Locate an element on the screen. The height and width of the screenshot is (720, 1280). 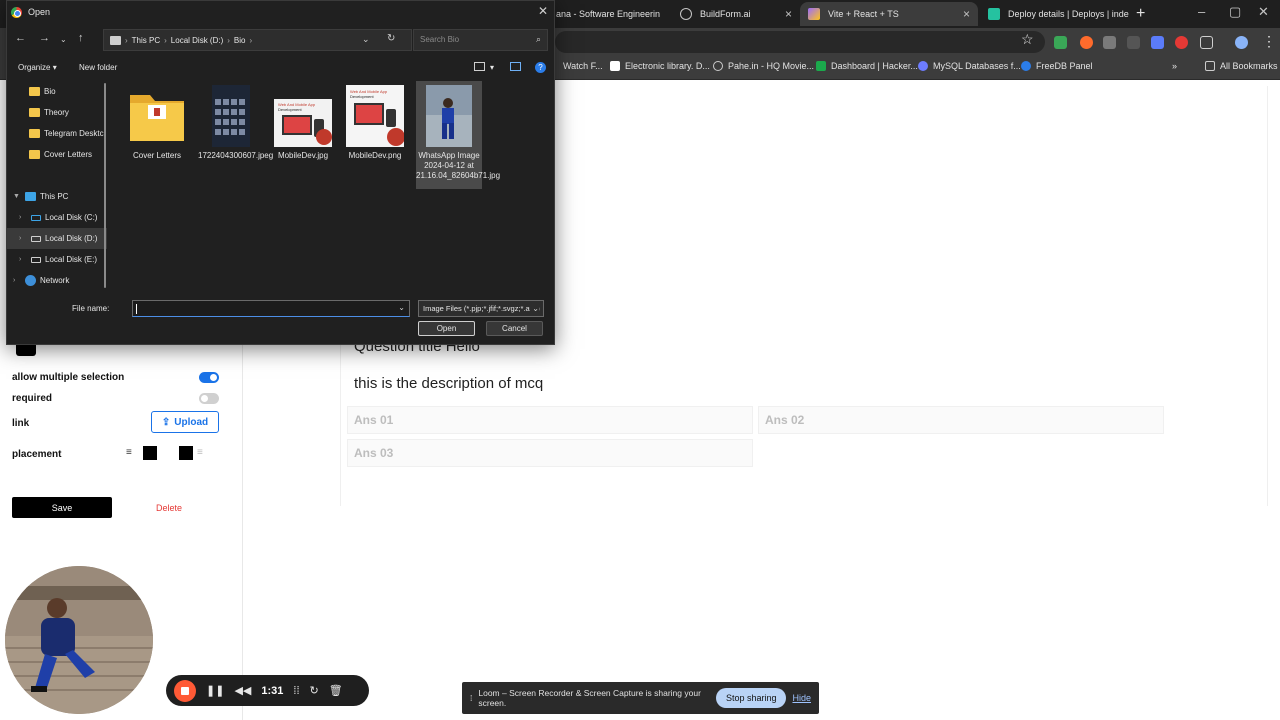
help-icon: ? is located at coordinates (540, 67).